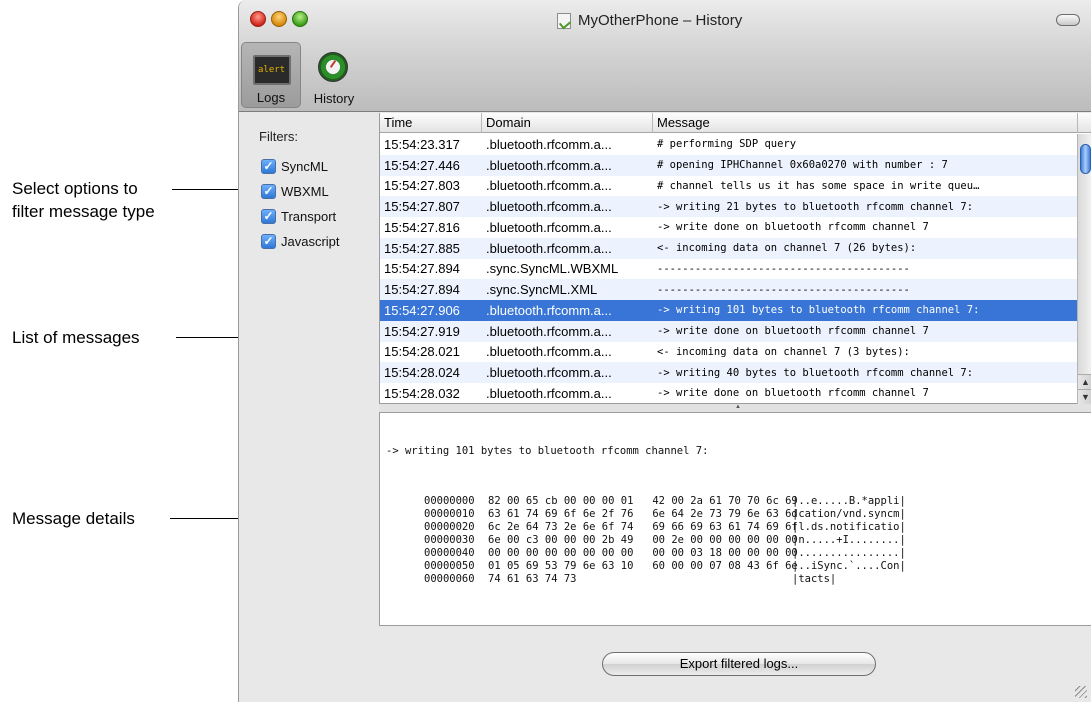 The height and width of the screenshot is (702, 1091). What do you see at coordinates (814, 579) in the screenshot?
I see `hex-ascii: |tacts|` at bounding box center [814, 579].